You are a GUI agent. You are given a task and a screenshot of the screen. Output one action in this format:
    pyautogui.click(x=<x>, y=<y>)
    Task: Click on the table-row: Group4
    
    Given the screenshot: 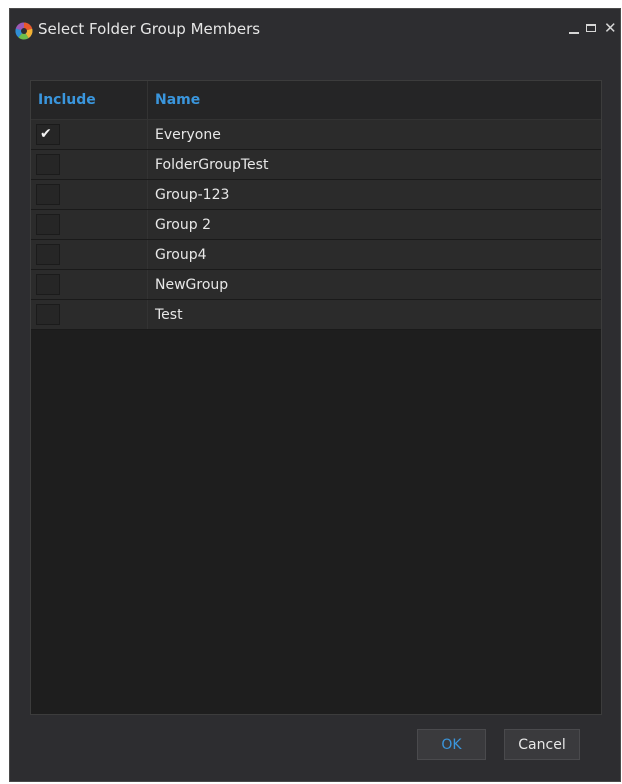 What is the action you would take?
    pyautogui.click(x=316, y=255)
    